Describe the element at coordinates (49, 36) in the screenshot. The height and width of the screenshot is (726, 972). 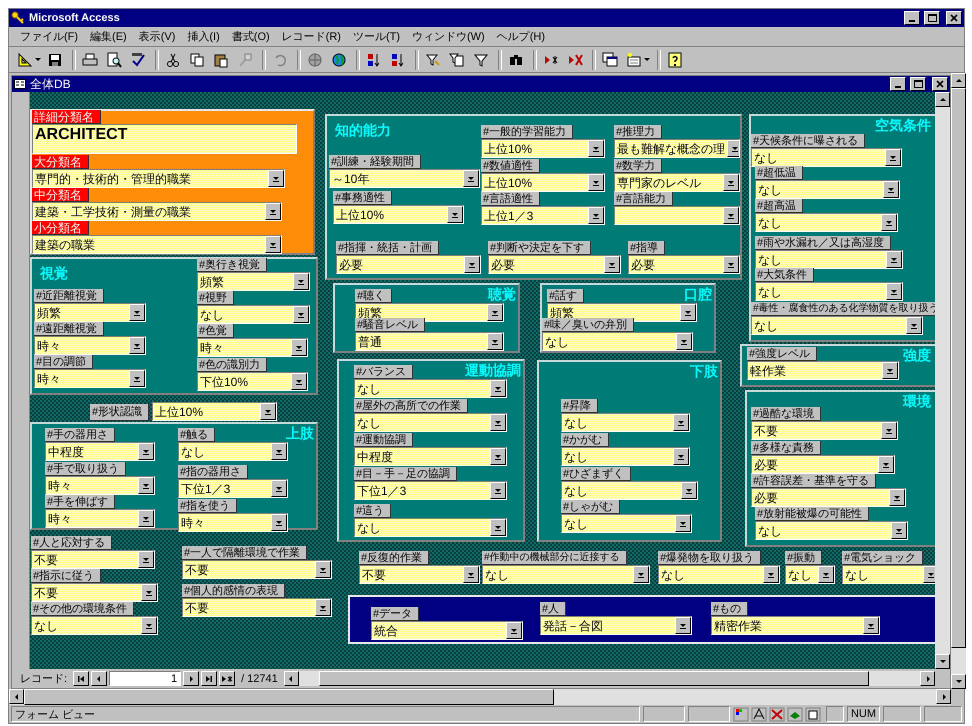
I see `menu-item: ファイル(F)` at that location.